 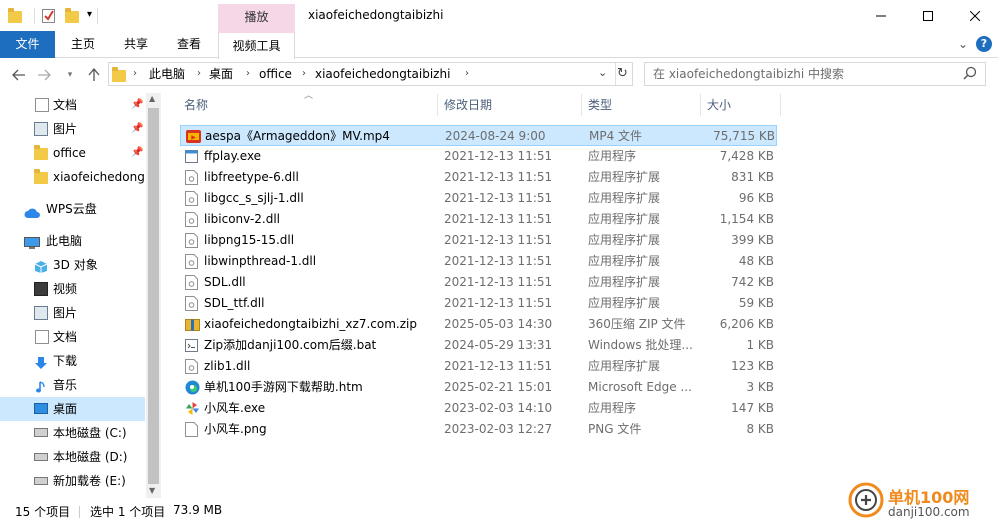 What do you see at coordinates (746, 219) in the screenshot?
I see `file-size: 1,154 KB` at bounding box center [746, 219].